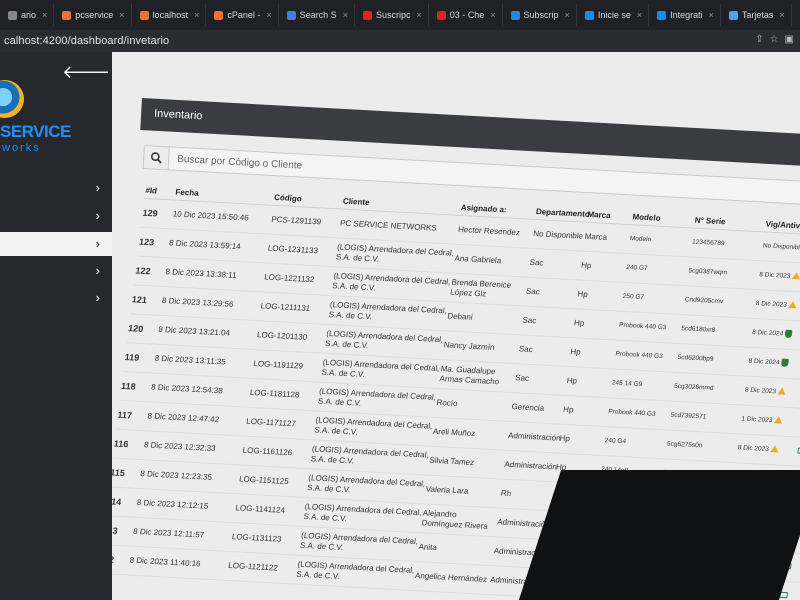 This screenshot has height=600, width=800. What do you see at coordinates (451, 461) in the screenshot?
I see `row-asignado-text: Silvia Tamez` at bounding box center [451, 461].